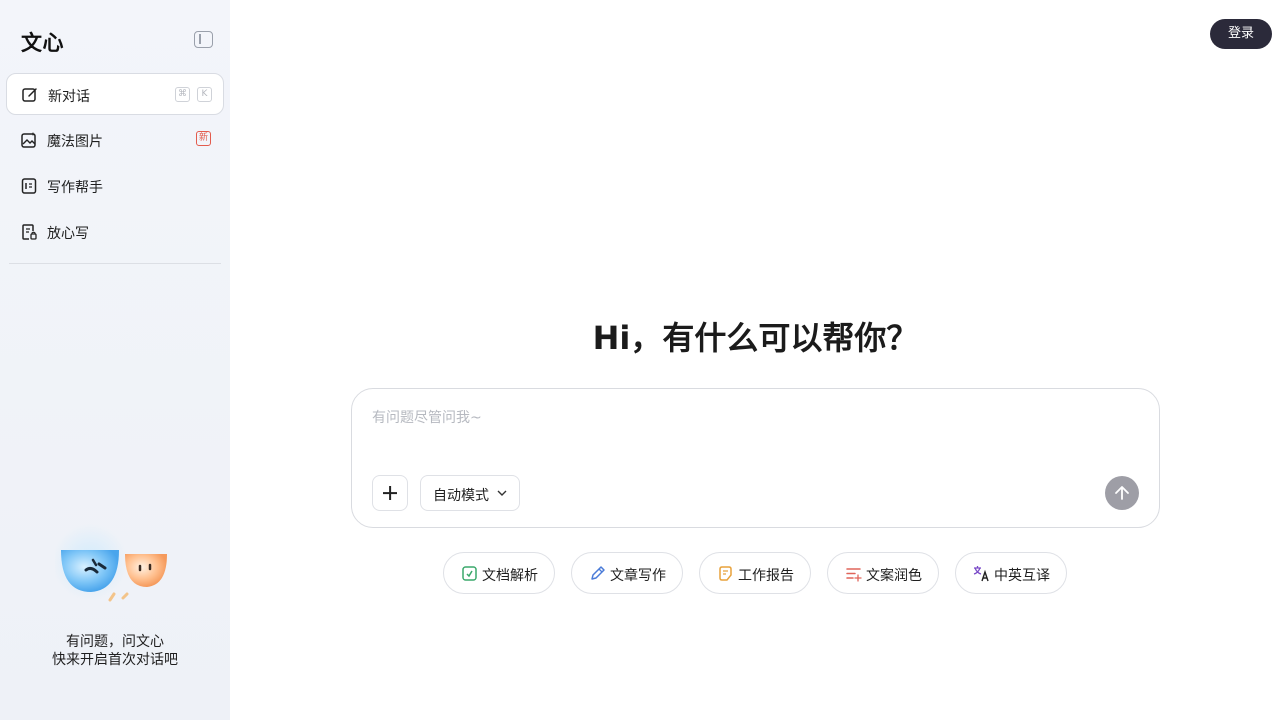 The height and width of the screenshot is (720, 1280). Describe the element at coordinates (69, 97) in the screenshot. I see `sidebar-item-label: 新对话` at that location.